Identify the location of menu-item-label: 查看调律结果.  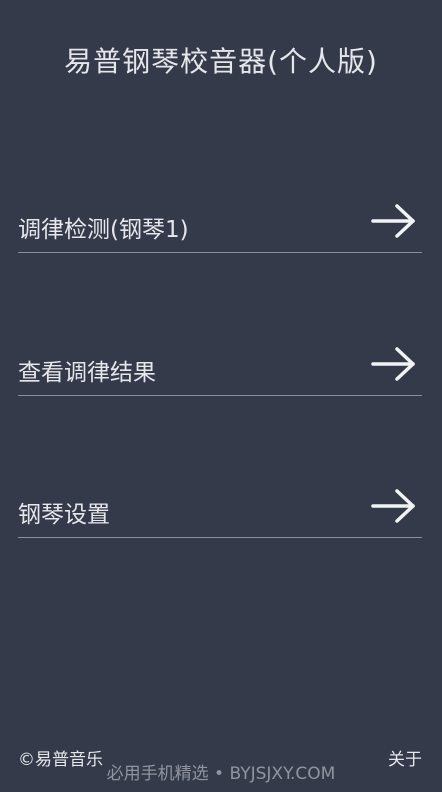
(87, 373).